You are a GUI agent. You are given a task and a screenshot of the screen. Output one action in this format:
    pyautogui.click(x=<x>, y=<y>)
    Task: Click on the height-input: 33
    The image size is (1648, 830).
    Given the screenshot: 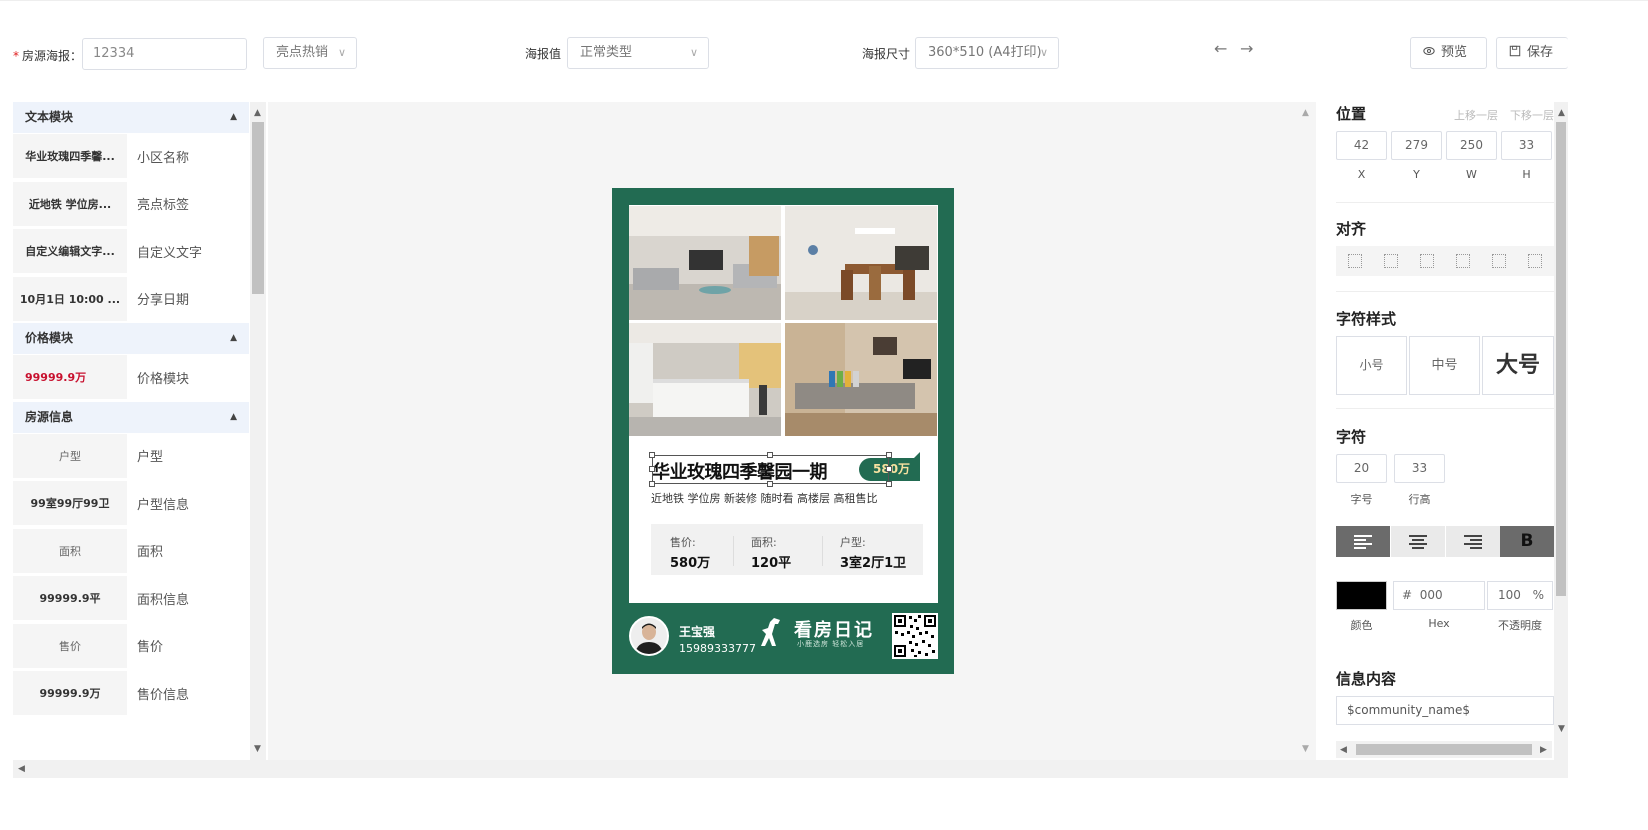 What is the action you would take?
    pyautogui.click(x=1526, y=145)
    